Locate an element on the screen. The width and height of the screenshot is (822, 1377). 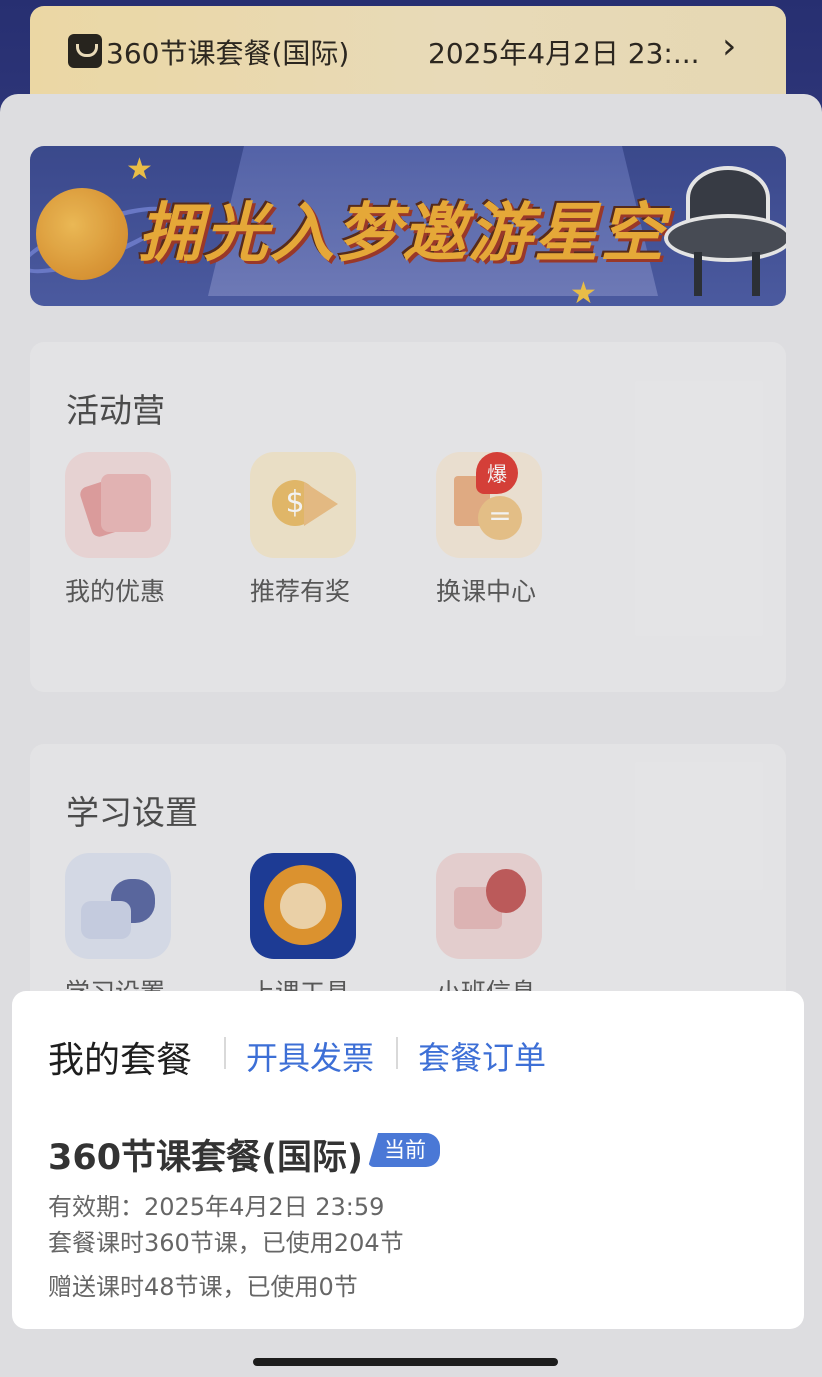
package-name: 360节课套餐(国际) is located at coordinates (206, 1158).